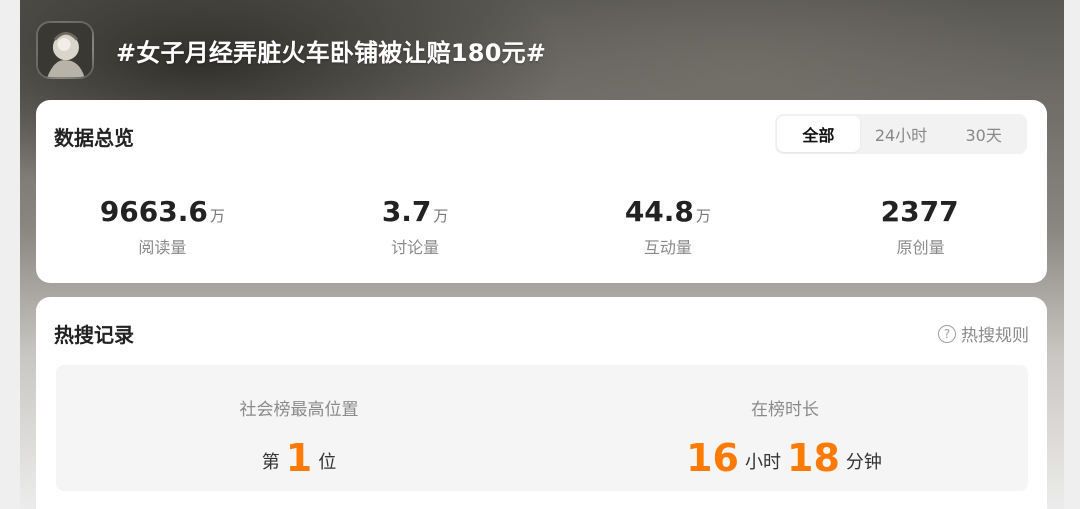 The height and width of the screenshot is (509, 1080). What do you see at coordinates (712, 458) in the screenshot?
I see `duration-hours: 16` at bounding box center [712, 458].